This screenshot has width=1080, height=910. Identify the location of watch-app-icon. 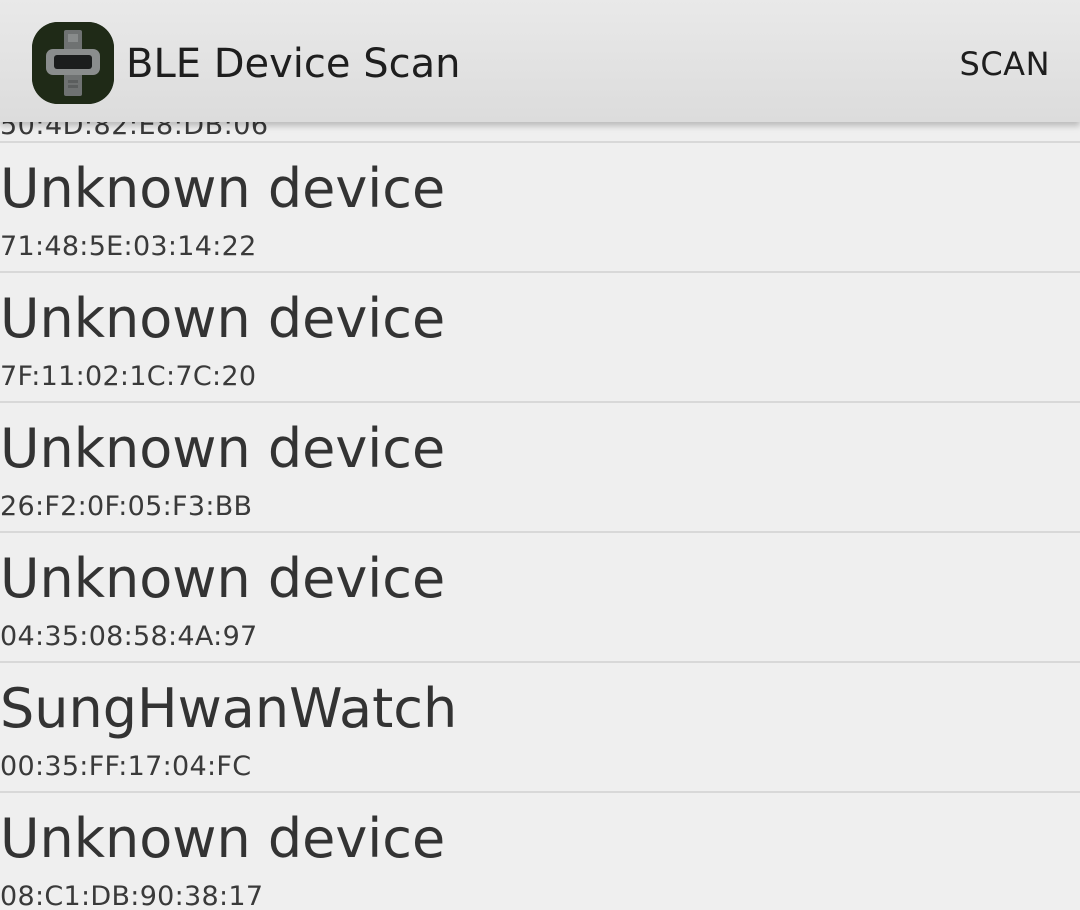
(73, 63).